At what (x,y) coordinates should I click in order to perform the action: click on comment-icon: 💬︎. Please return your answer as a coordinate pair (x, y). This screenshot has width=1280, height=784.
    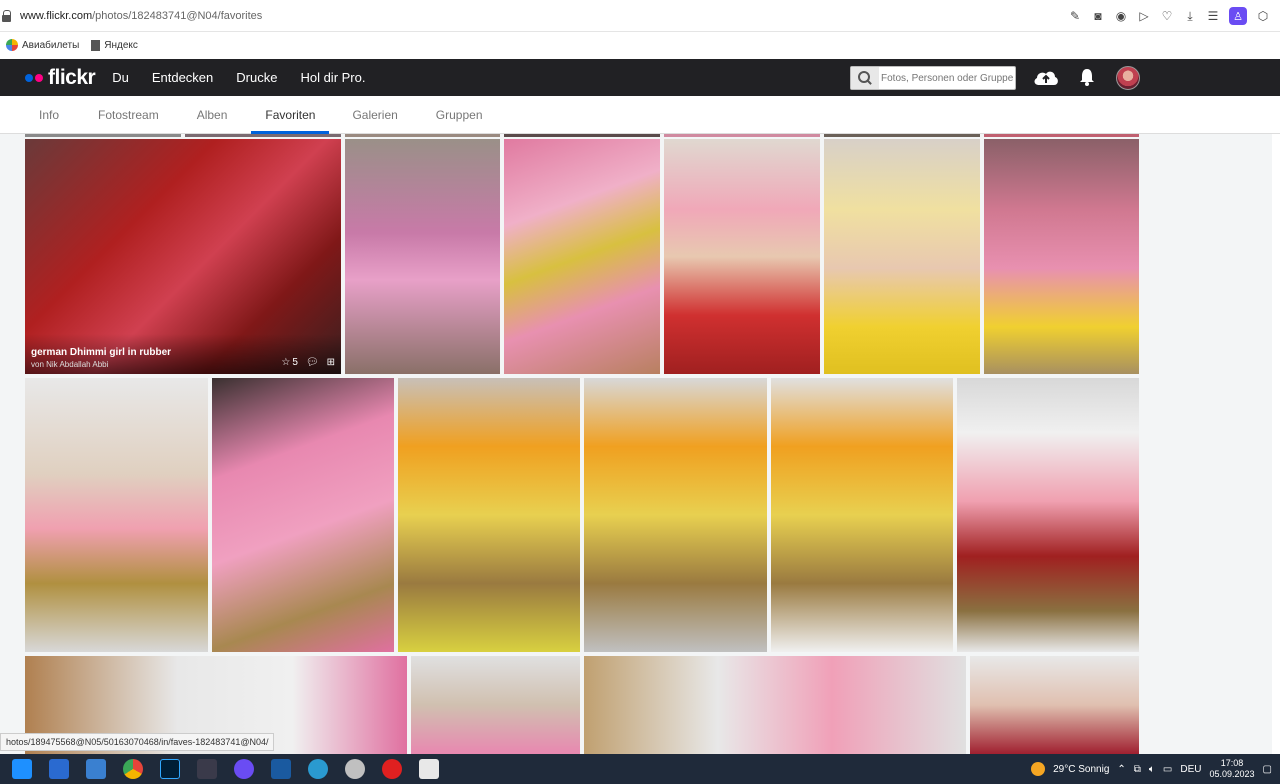
    Looking at the image, I should click on (312, 362).